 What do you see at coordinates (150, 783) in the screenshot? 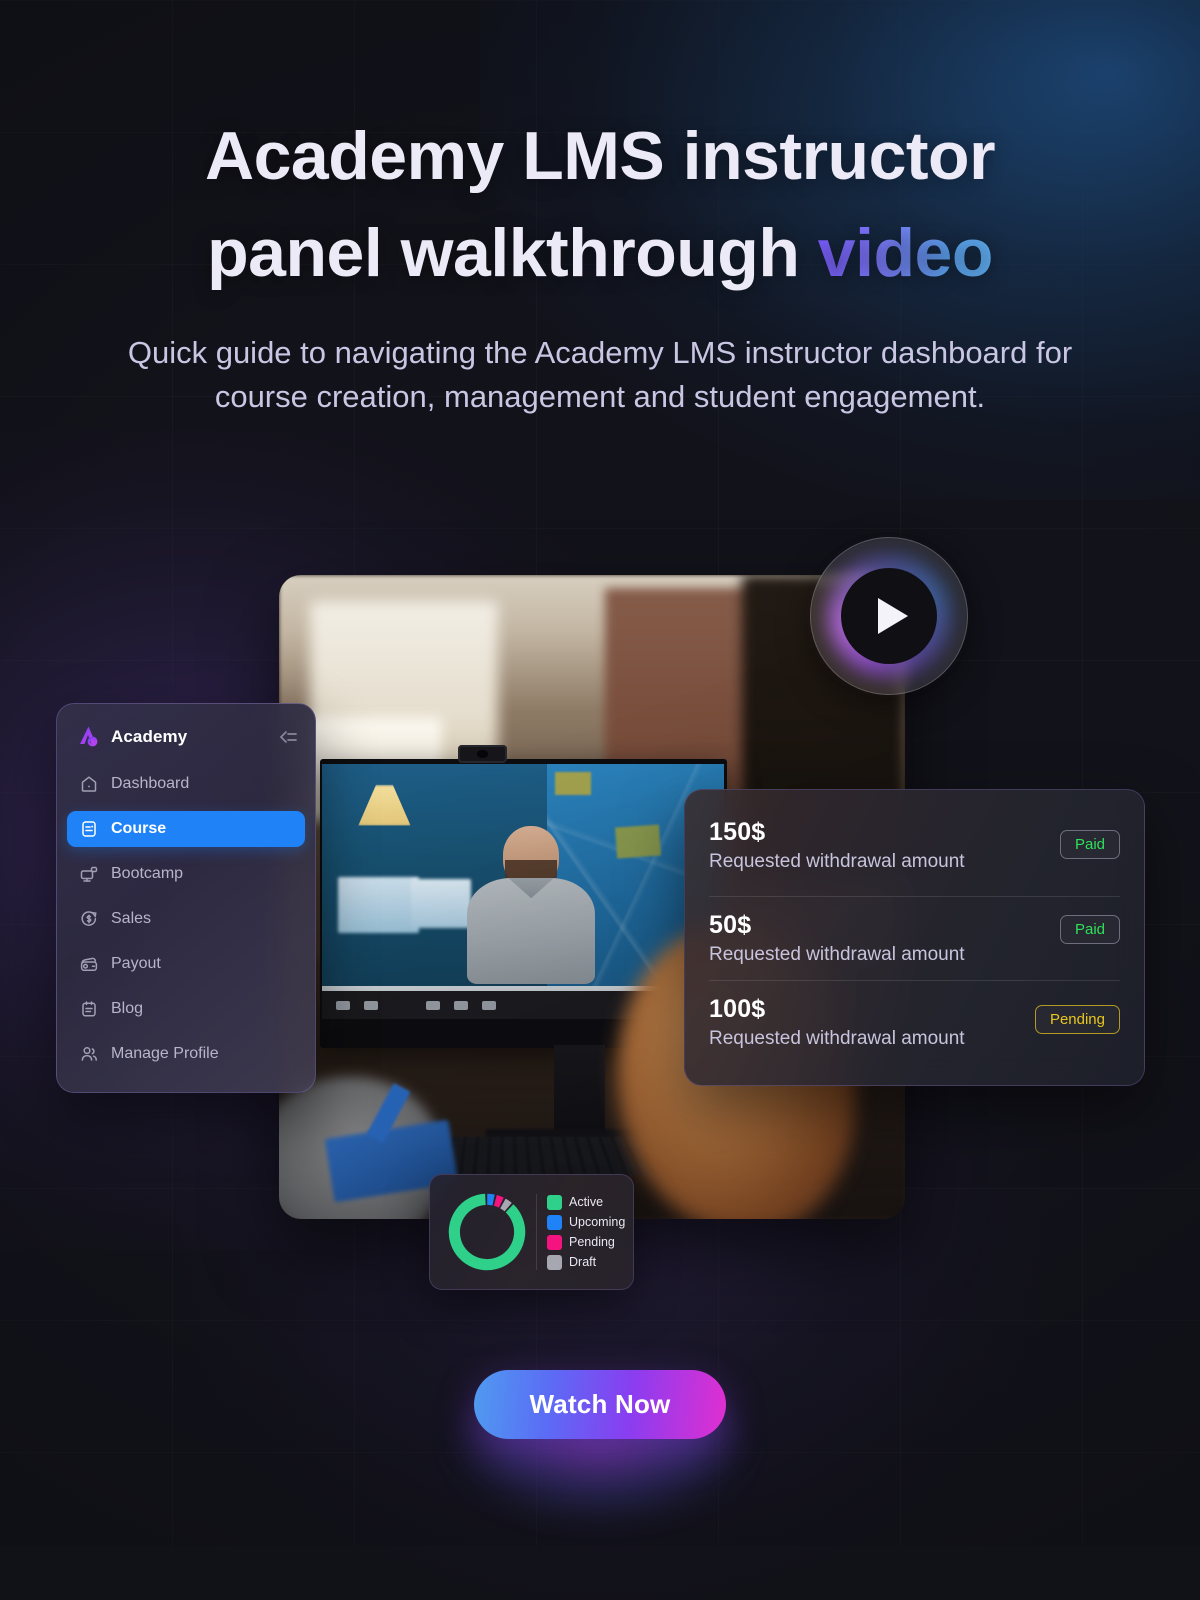
I see `sidebar-item-label: Dashboard` at bounding box center [150, 783].